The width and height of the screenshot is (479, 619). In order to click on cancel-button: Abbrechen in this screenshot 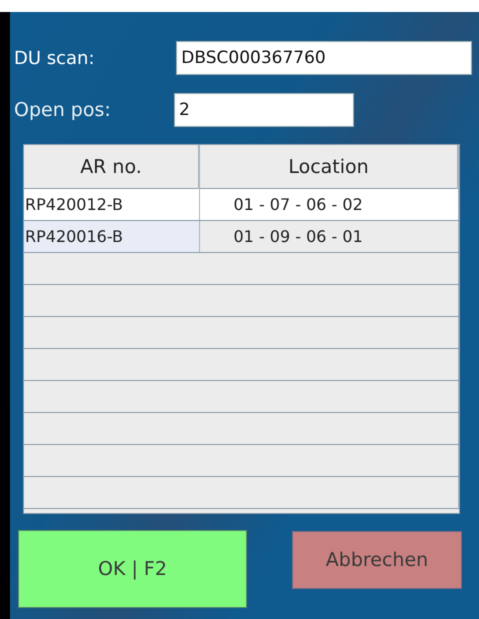, I will do `click(377, 560)`.